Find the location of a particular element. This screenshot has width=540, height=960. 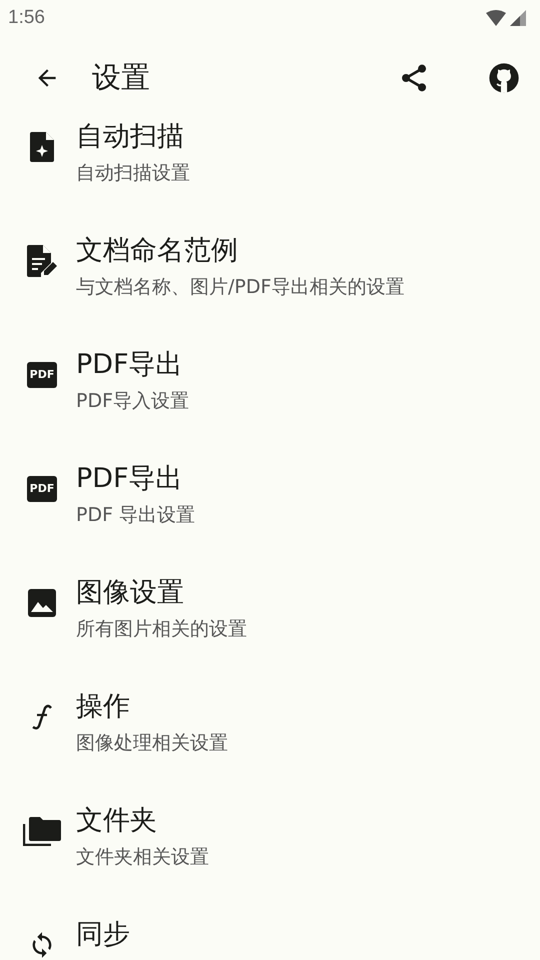

item-subtitle: 自动扫描设置 is located at coordinates (133, 173).